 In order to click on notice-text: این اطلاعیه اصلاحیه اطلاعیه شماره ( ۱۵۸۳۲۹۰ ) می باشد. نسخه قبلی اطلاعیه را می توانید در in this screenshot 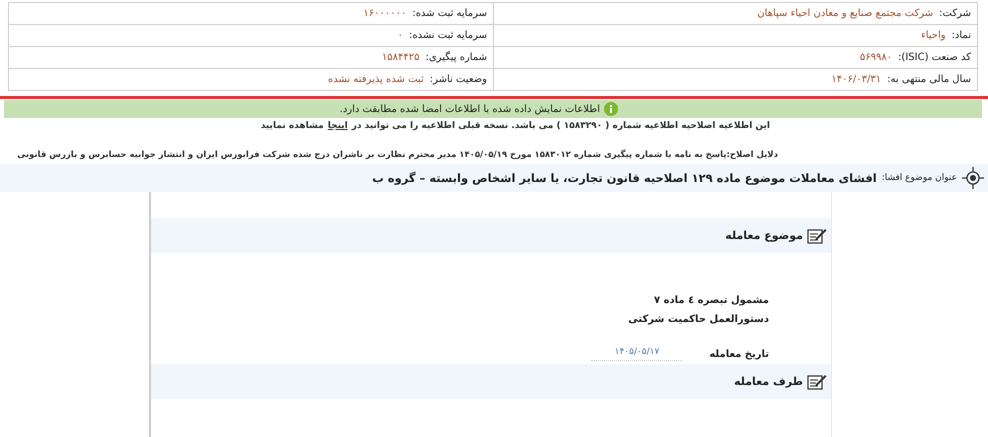, I will do `click(561, 126)`.